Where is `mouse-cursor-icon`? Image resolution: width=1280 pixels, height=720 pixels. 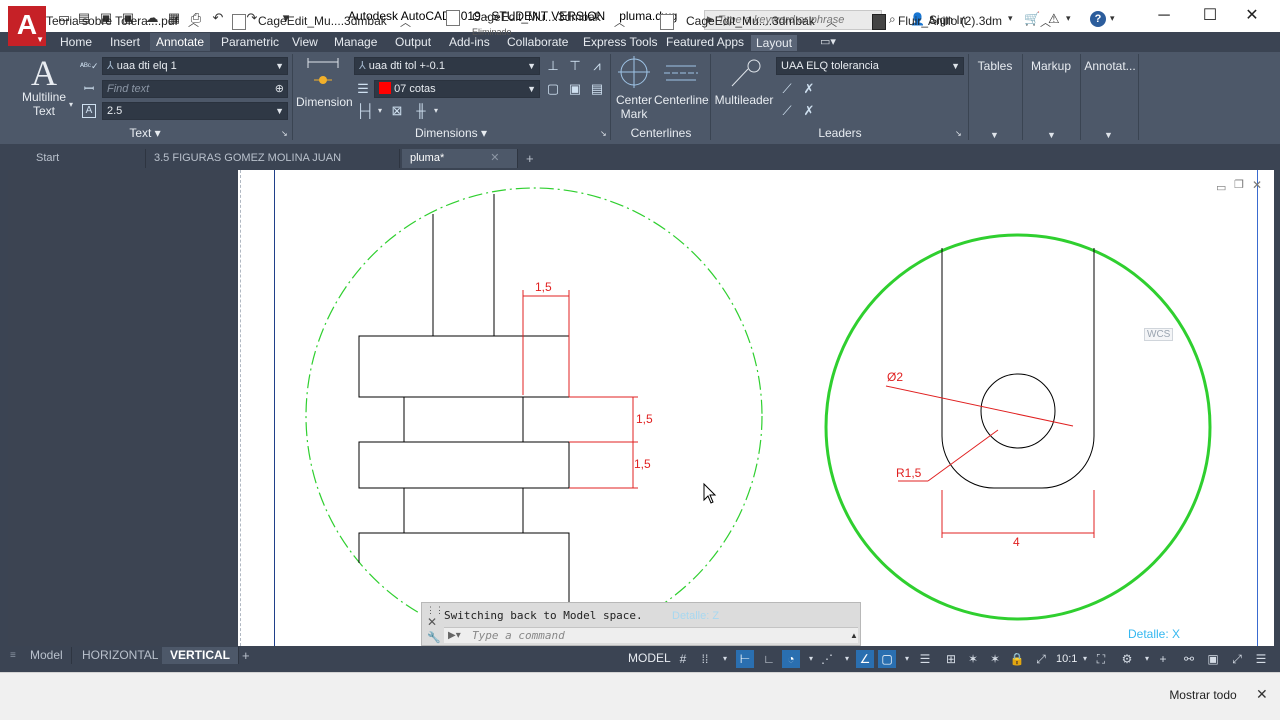 mouse-cursor-icon is located at coordinates (710, 493).